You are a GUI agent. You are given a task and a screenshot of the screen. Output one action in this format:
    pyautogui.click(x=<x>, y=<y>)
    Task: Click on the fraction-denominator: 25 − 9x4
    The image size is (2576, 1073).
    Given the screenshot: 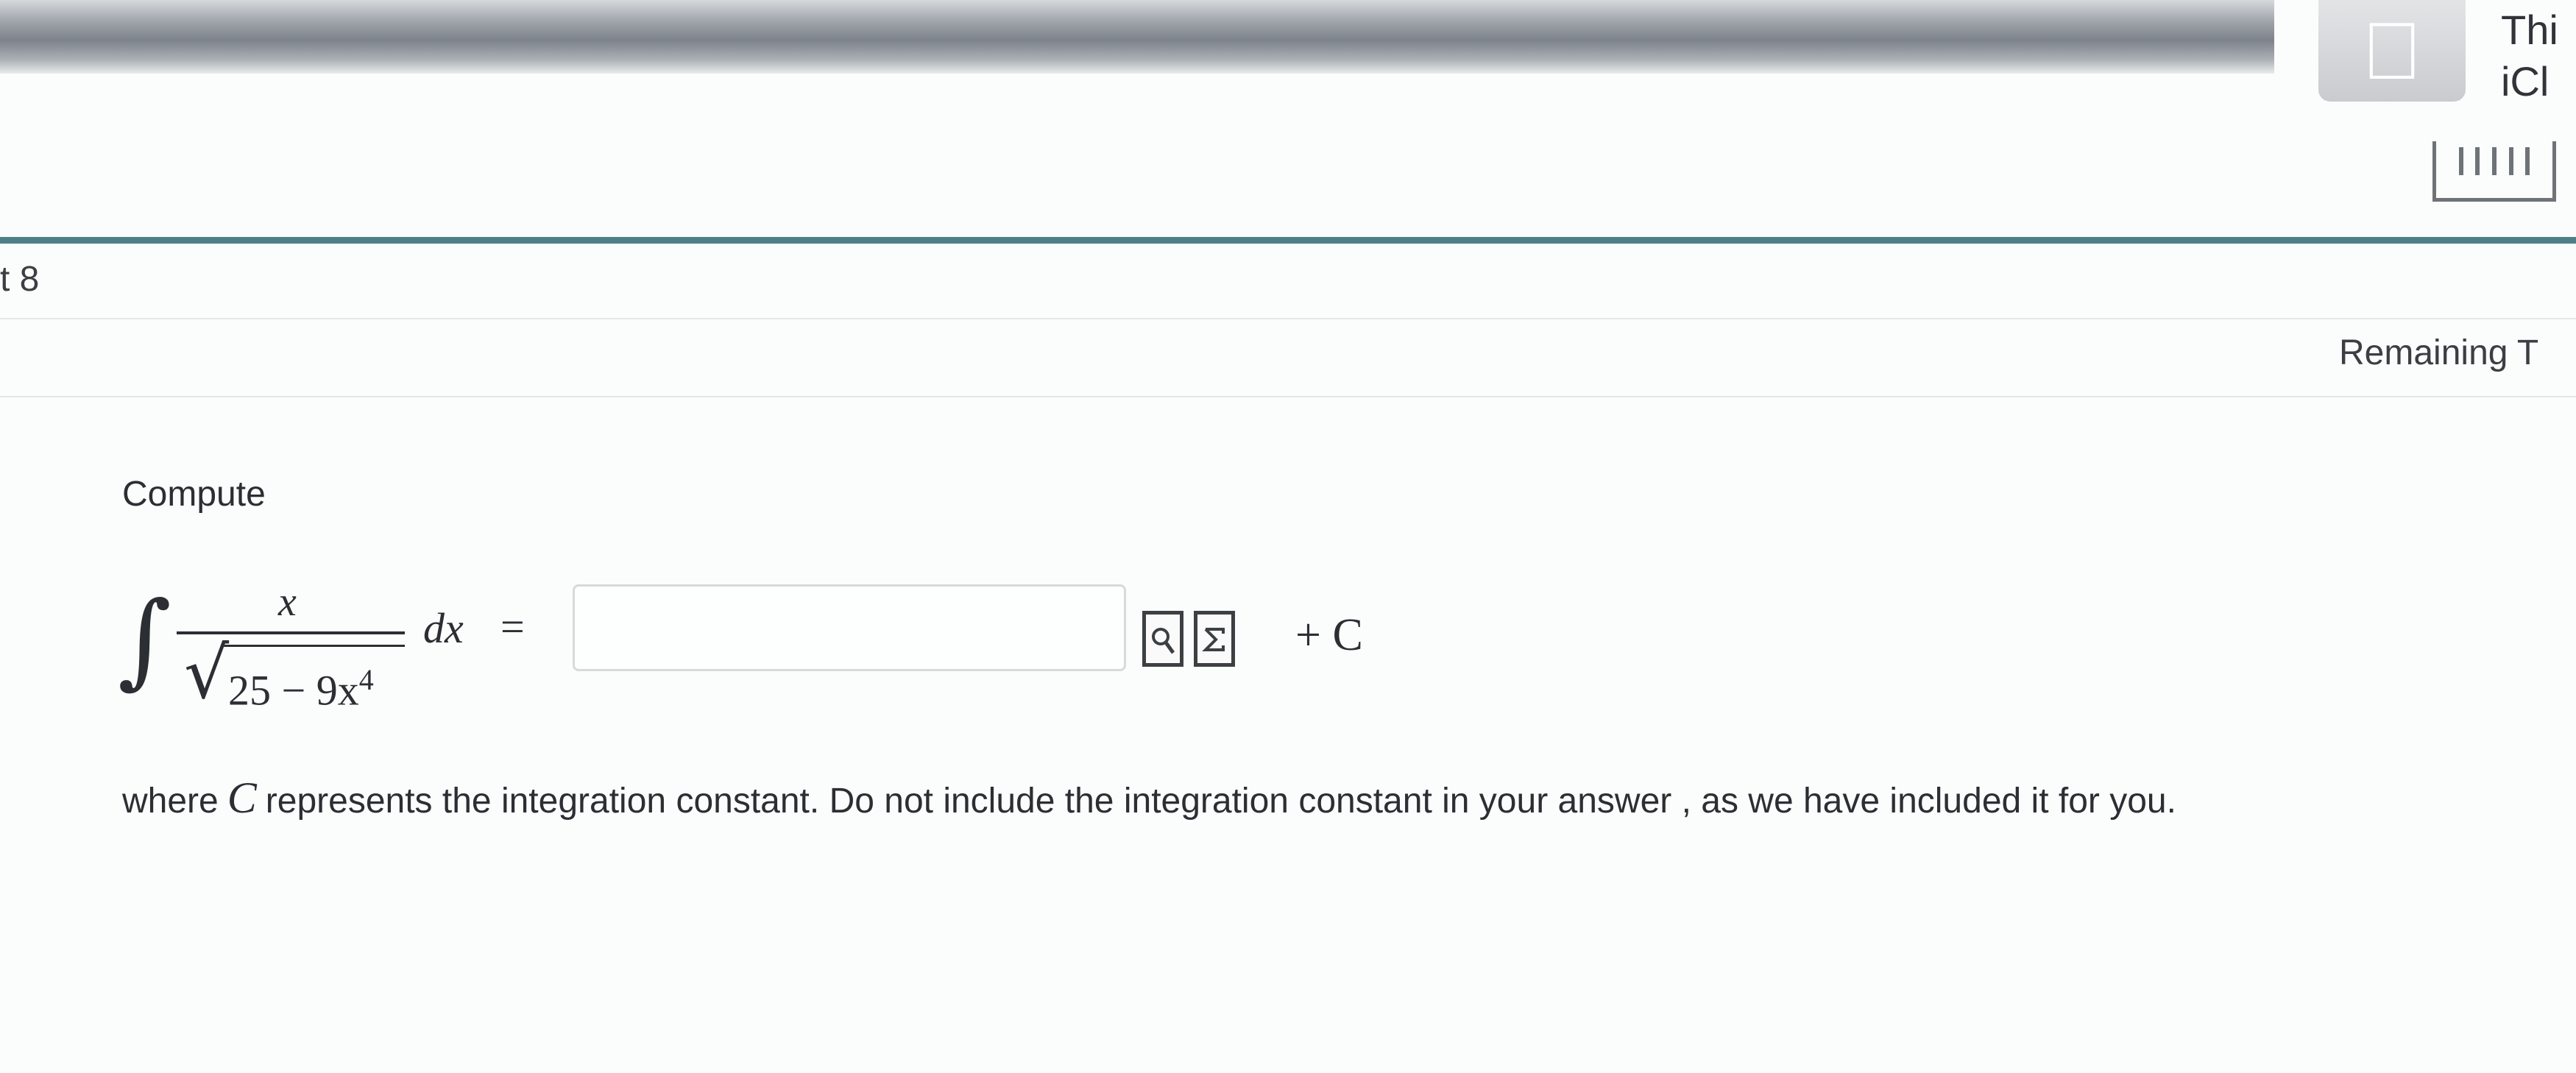 What is the action you would take?
    pyautogui.click(x=301, y=688)
    